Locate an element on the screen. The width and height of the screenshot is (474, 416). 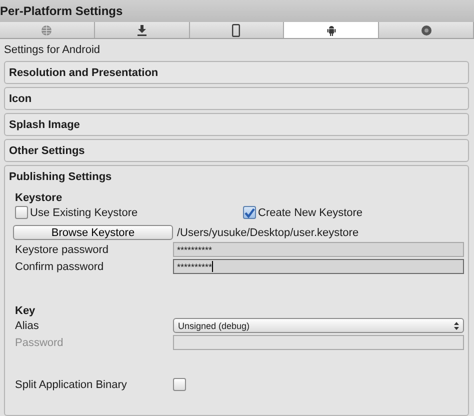
section-header: Icon is located at coordinates (236, 98).